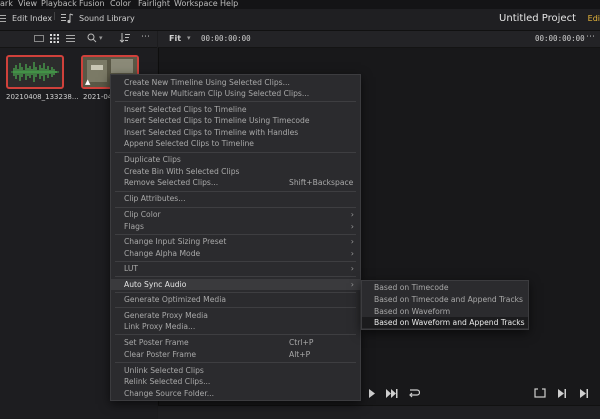  What do you see at coordinates (379, 39) in the screenshot?
I see `viewer-header: Fit ▾ 00:00:00:00 00:00:00:00 ⋯` at bounding box center [379, 39].